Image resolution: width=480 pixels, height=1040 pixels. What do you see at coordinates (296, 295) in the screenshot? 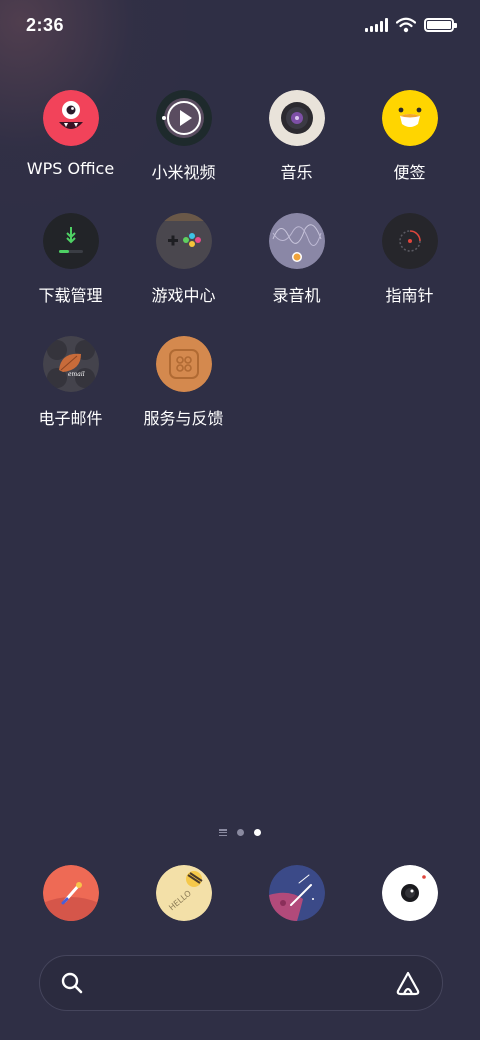
I see `app-label: 录音机` at bounding box center [296, 295].